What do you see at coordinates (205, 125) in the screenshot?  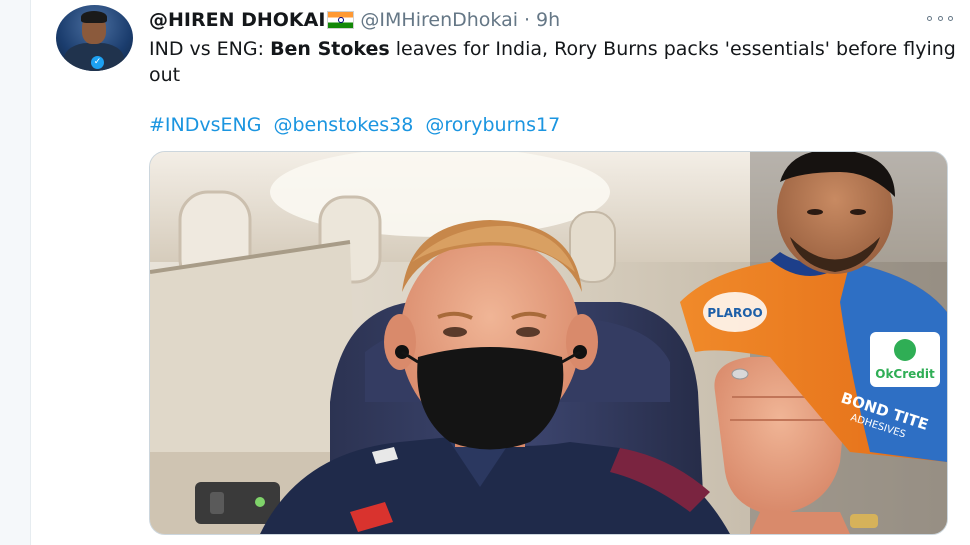 I see `hashtag-link: #INDvsENG` at bounding box center [205, 125].